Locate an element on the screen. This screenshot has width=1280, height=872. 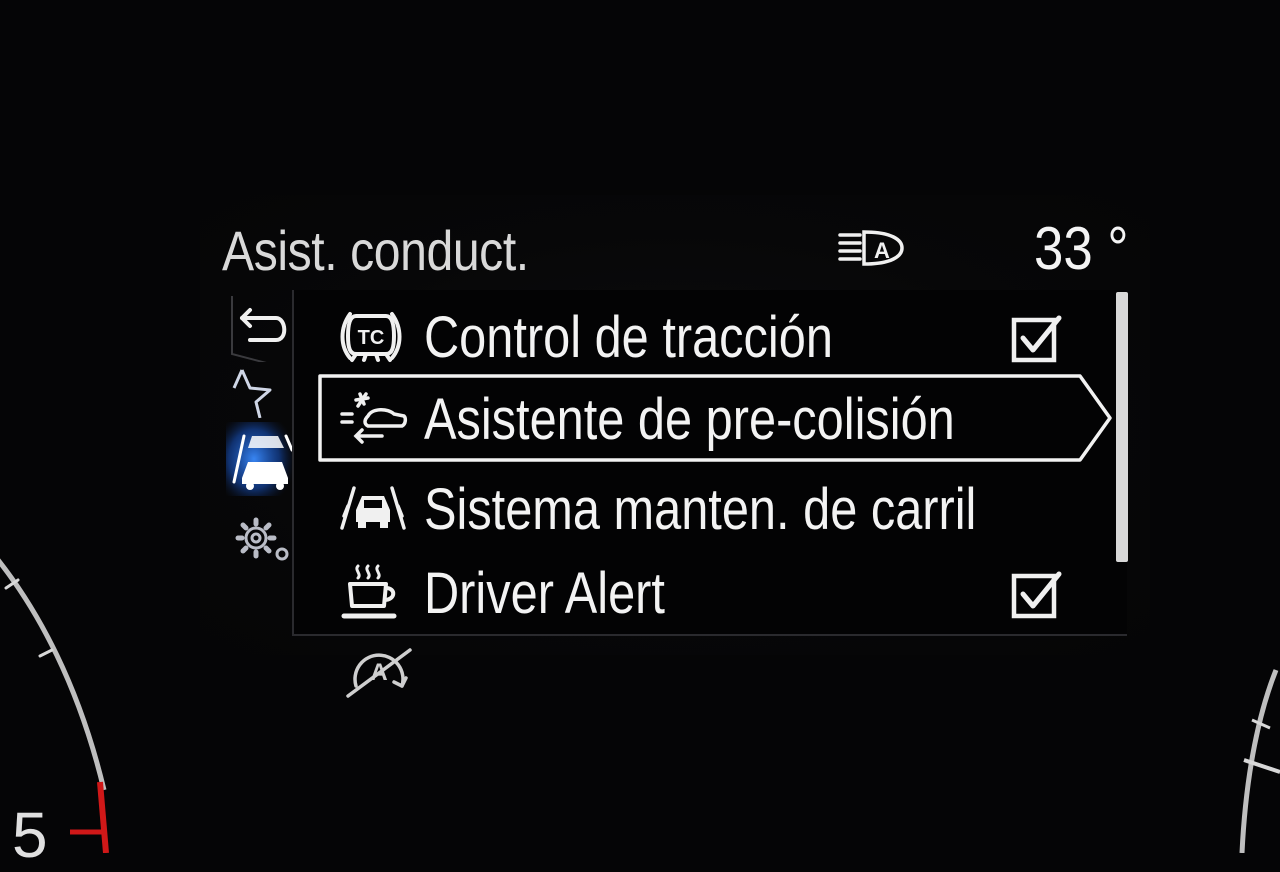
menu-item-label: Driver Alert is located at coordinates (544, 593).